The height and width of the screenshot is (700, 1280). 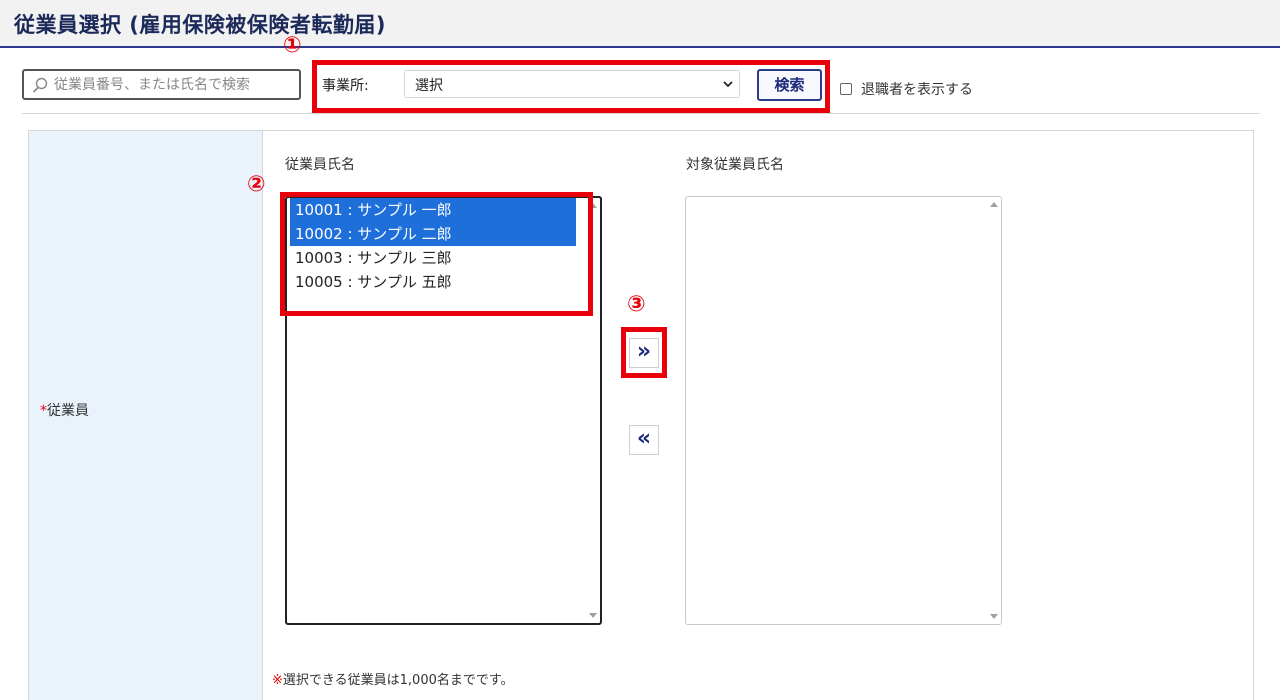 What do you see at coordinates (256, 184) in the screenshot?
I see `annotation-marker-2: ②` at bounding box center [256, 184].